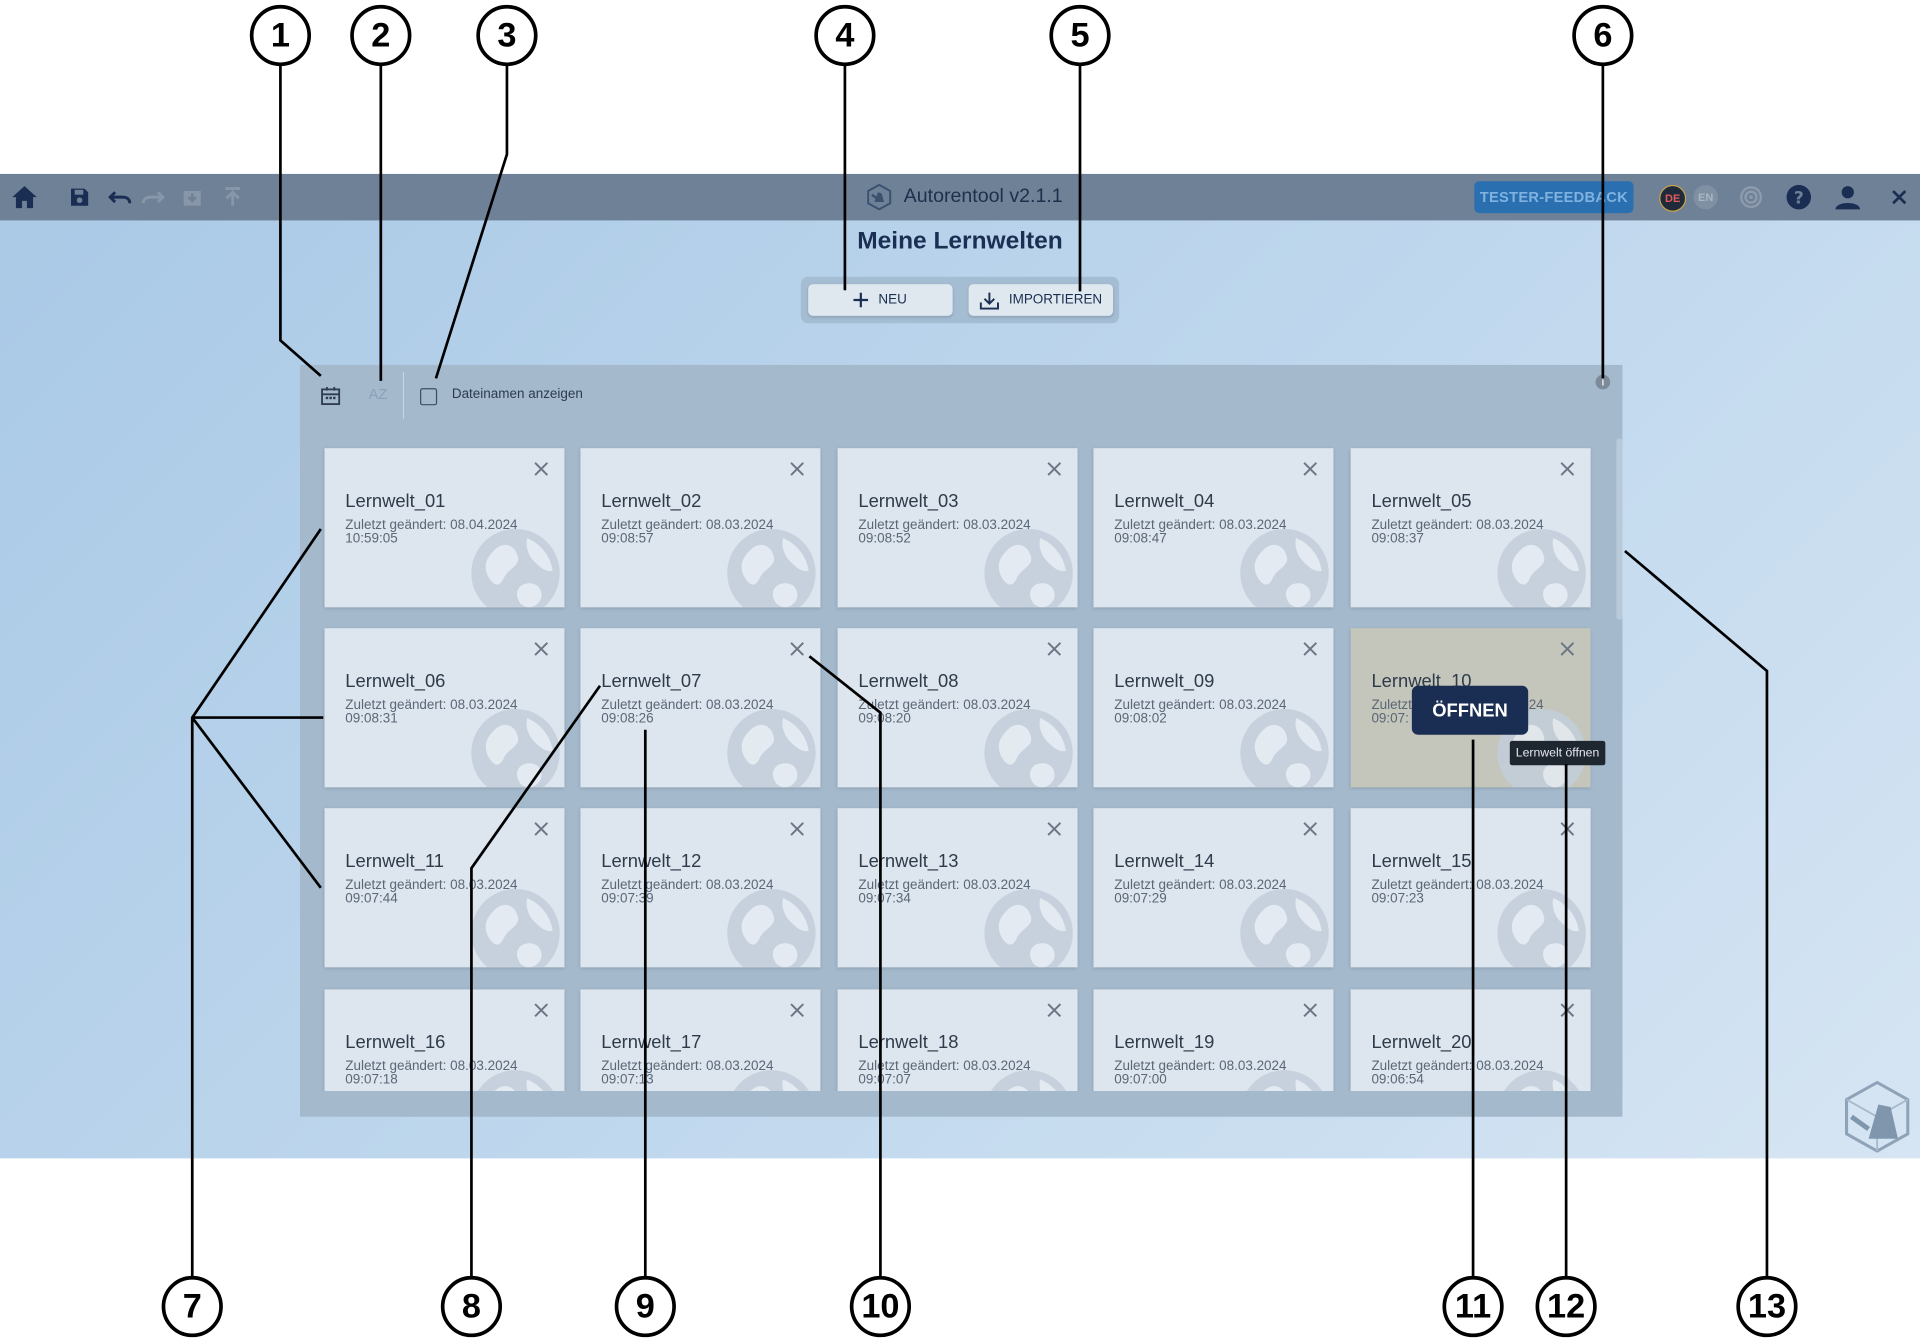 Image resolution: width=1920 pixels, height=1341 pixels. Describe the element at coordinates (651, 1043) in the screenshot. I see `world-card-title: Lernwelt_17` at that location.